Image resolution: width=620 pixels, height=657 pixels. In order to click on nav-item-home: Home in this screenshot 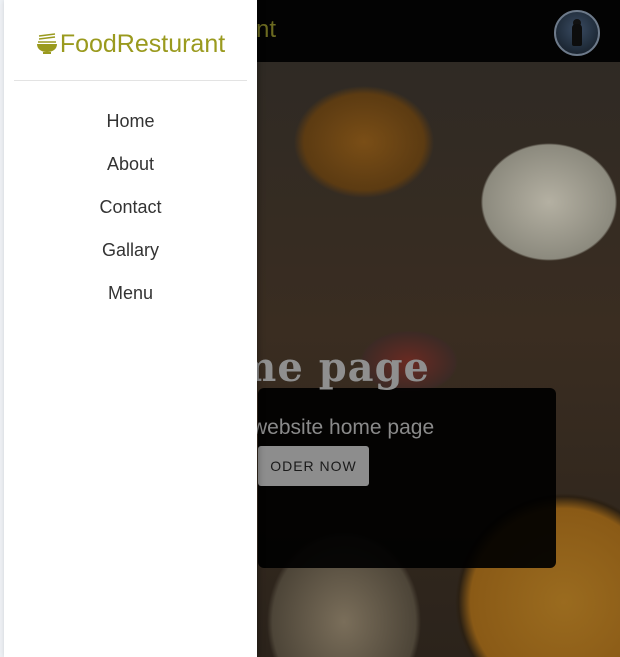, I will do `click(130, 121)`.